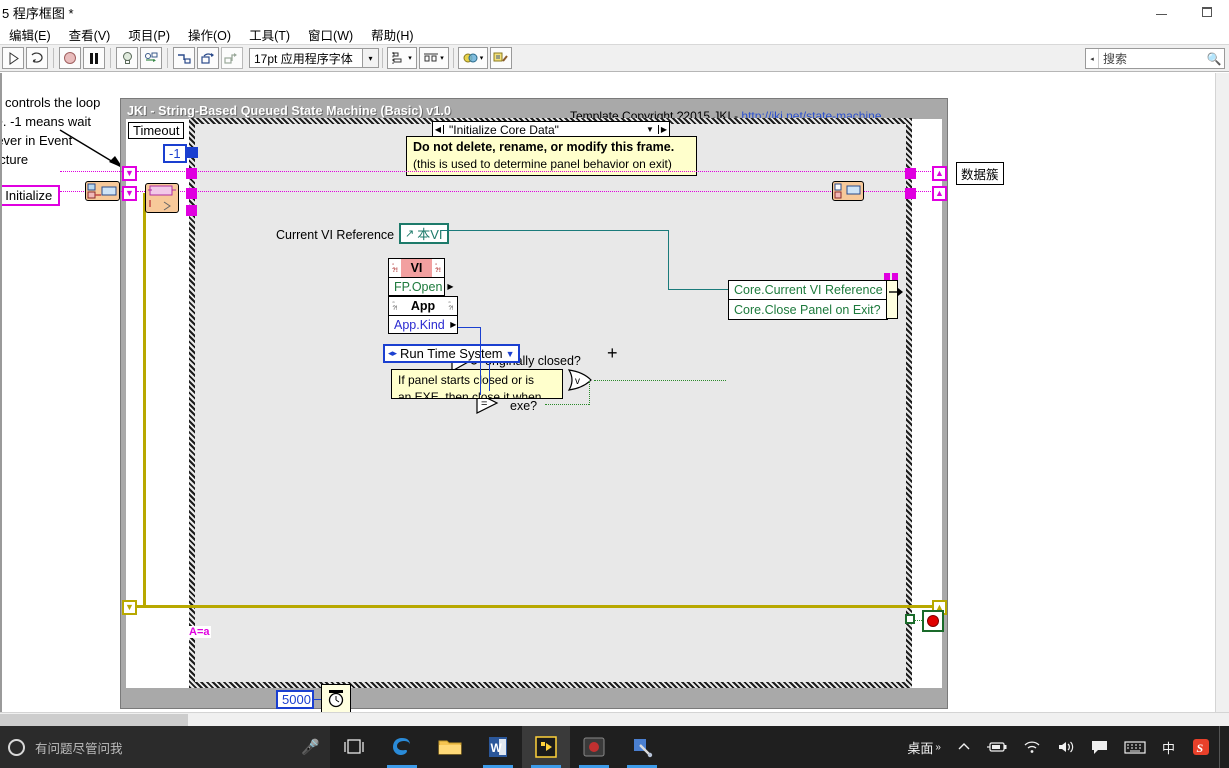  I want to click on tray-sogou-button: S, so click(1201, 747).